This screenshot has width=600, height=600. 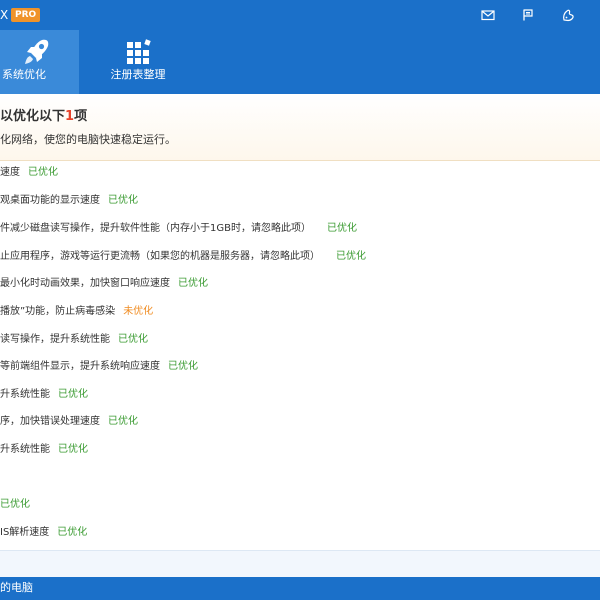 I want to click on summary-subtitle: 化网络，使您的电脑快速稳定运行。, so click(x=88, y=139).